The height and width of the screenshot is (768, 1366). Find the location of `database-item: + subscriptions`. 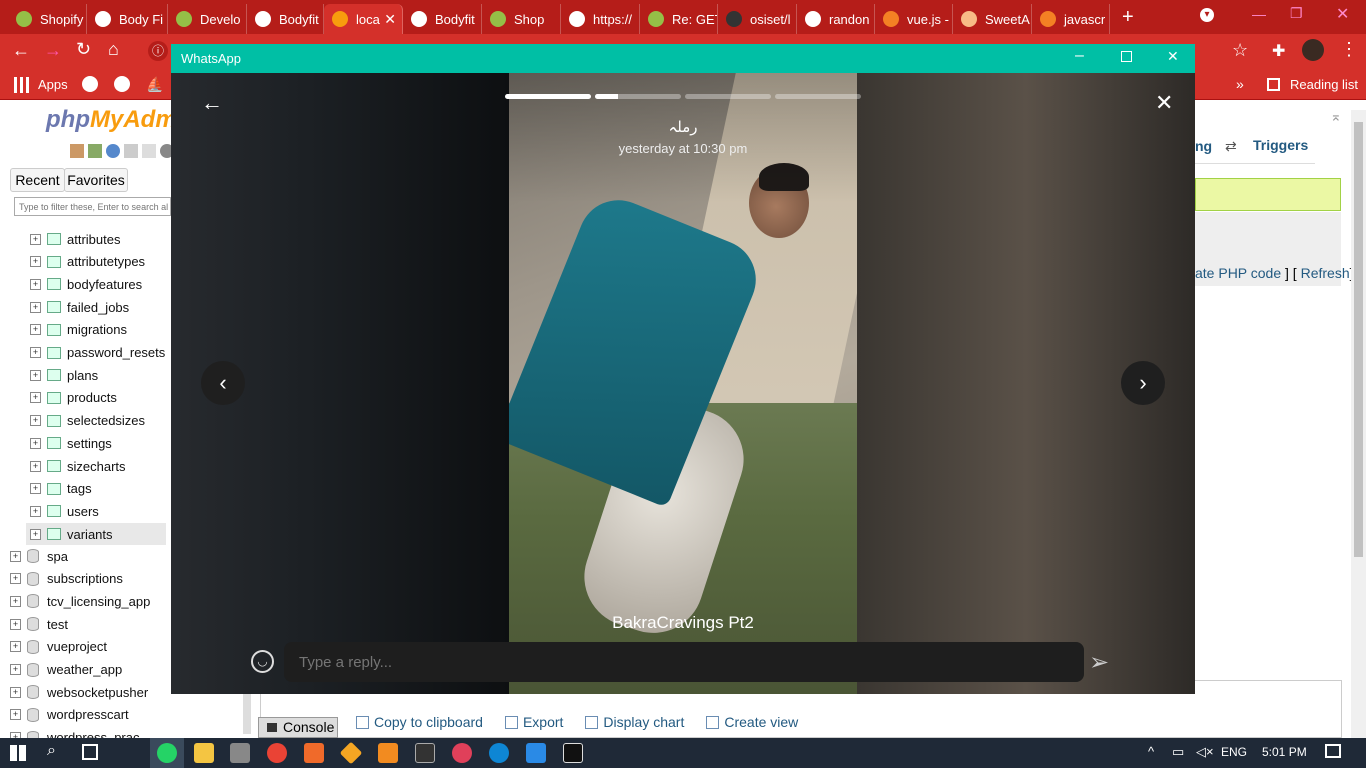

database-item: + subscriptions is located at coordinates (66, 579).